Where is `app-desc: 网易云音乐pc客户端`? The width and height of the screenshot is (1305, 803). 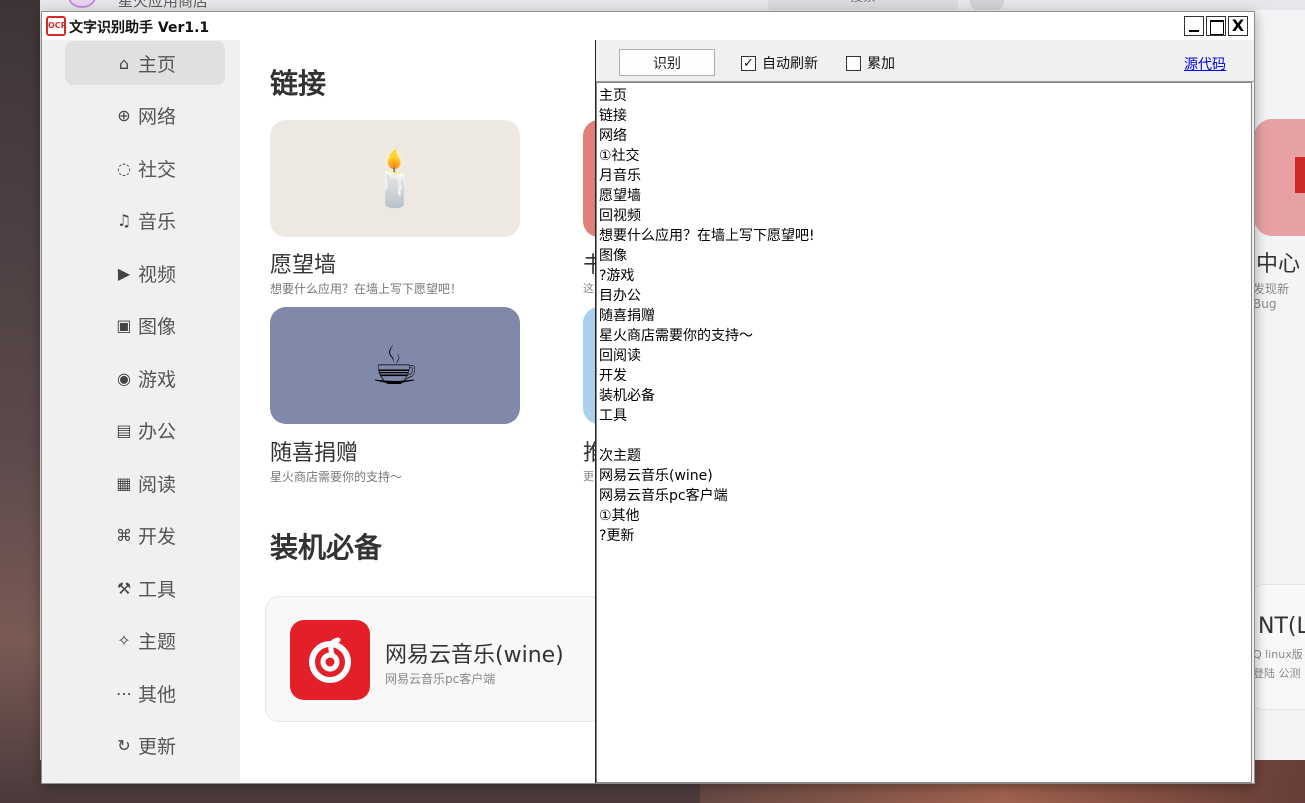
app-desc: 网易云音乐pc客户端 is located at coordinates (440, 679).